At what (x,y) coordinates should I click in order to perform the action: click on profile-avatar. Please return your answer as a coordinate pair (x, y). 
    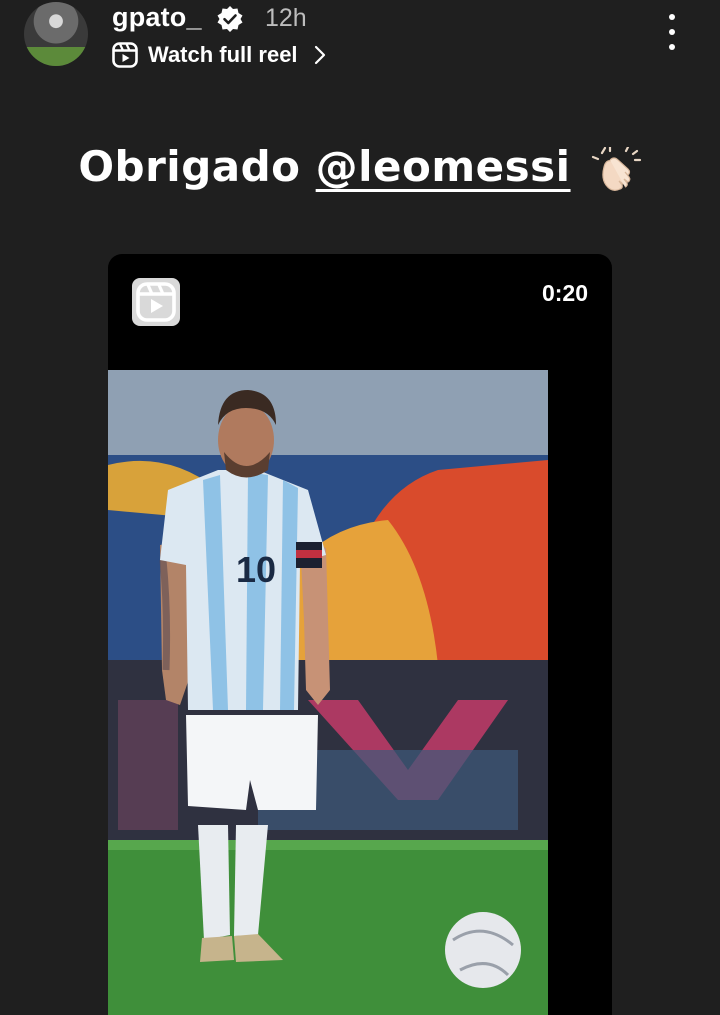
    Looking at the image, I should click on (56, 34).